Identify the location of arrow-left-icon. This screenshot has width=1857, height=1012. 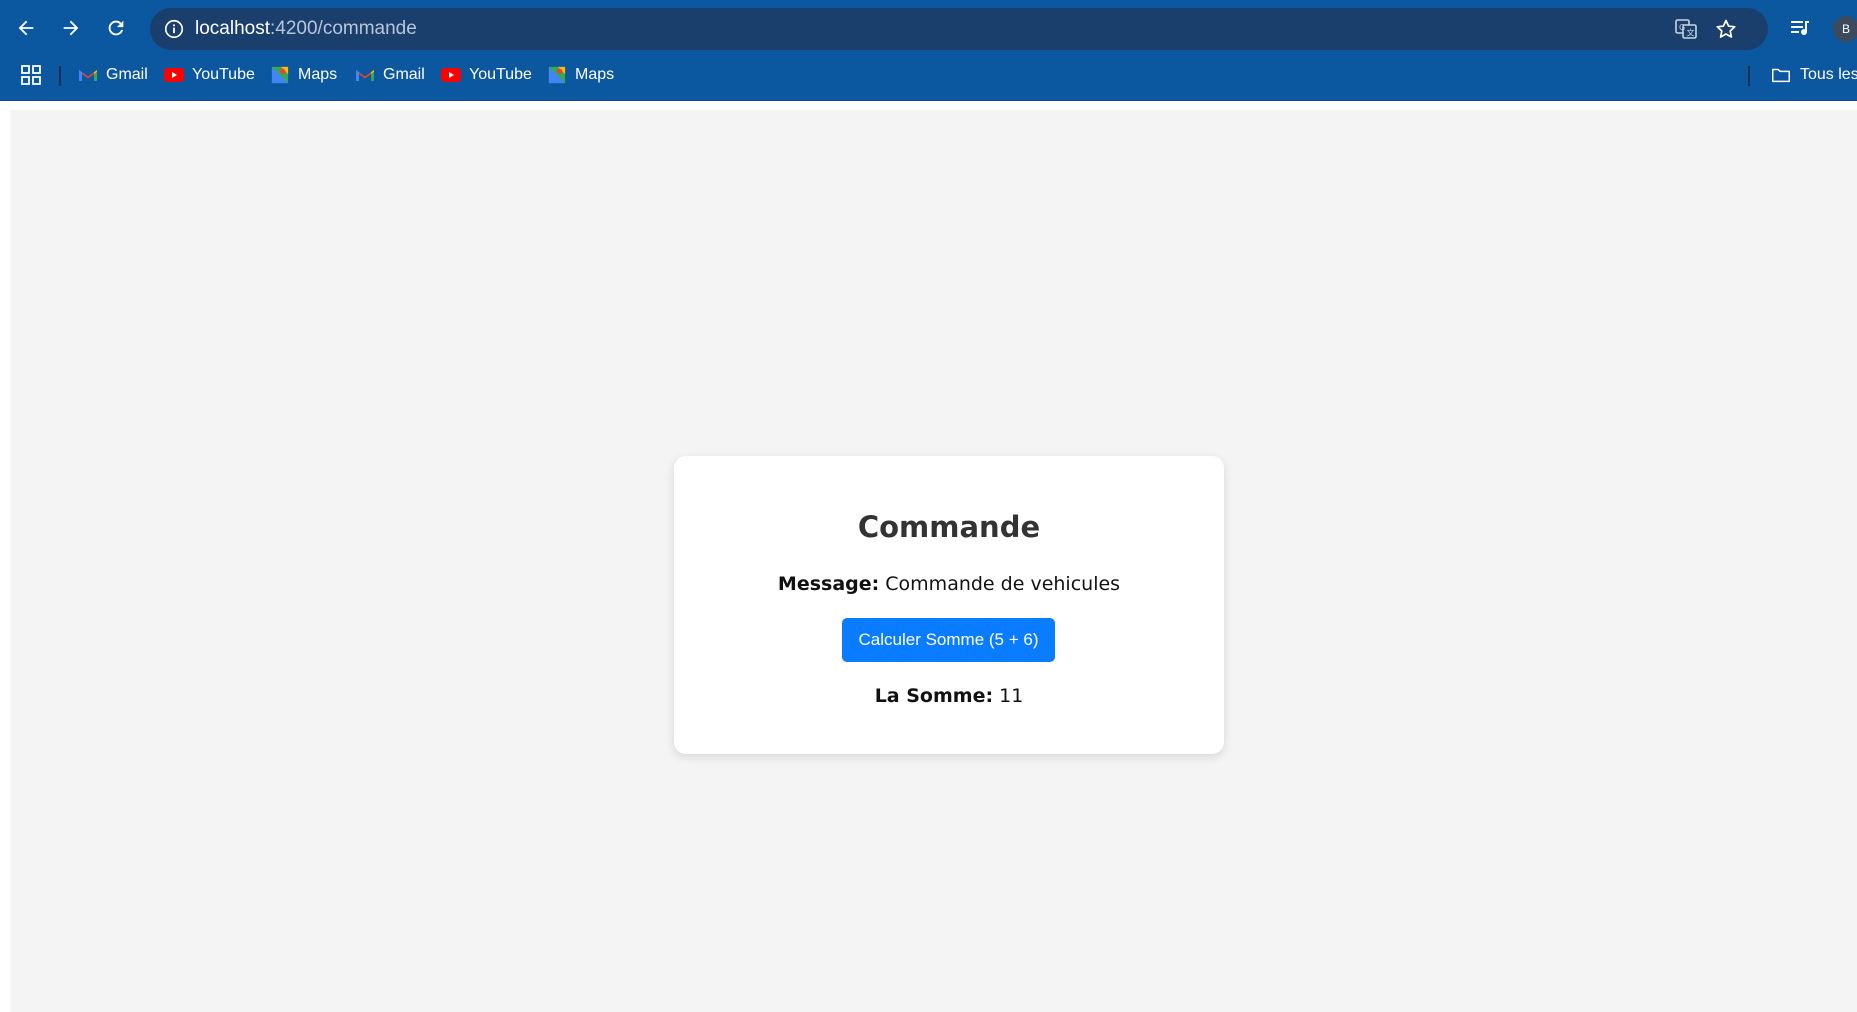
(26, 28).